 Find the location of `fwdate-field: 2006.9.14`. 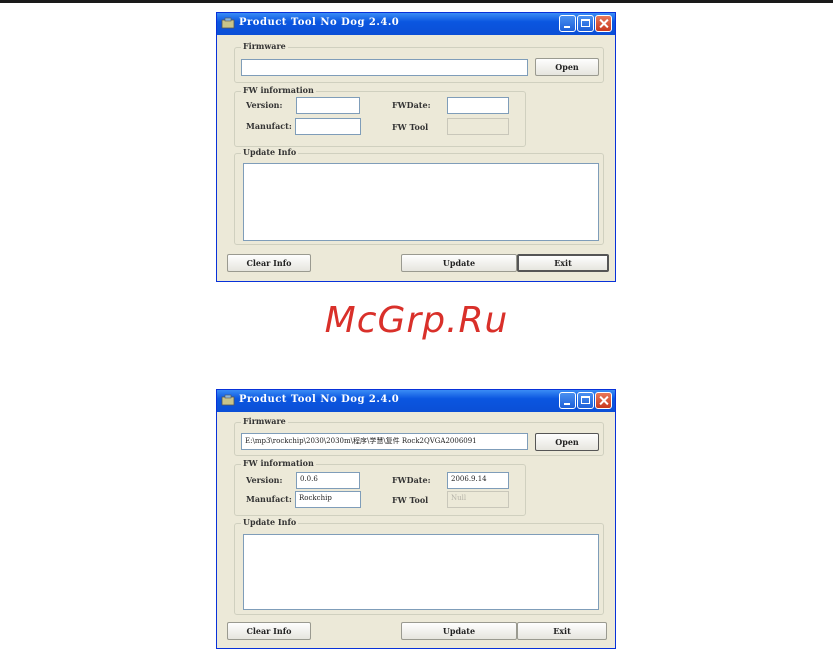

fwdate-field: 2006.9.14 is located at coordinates (478, 480).